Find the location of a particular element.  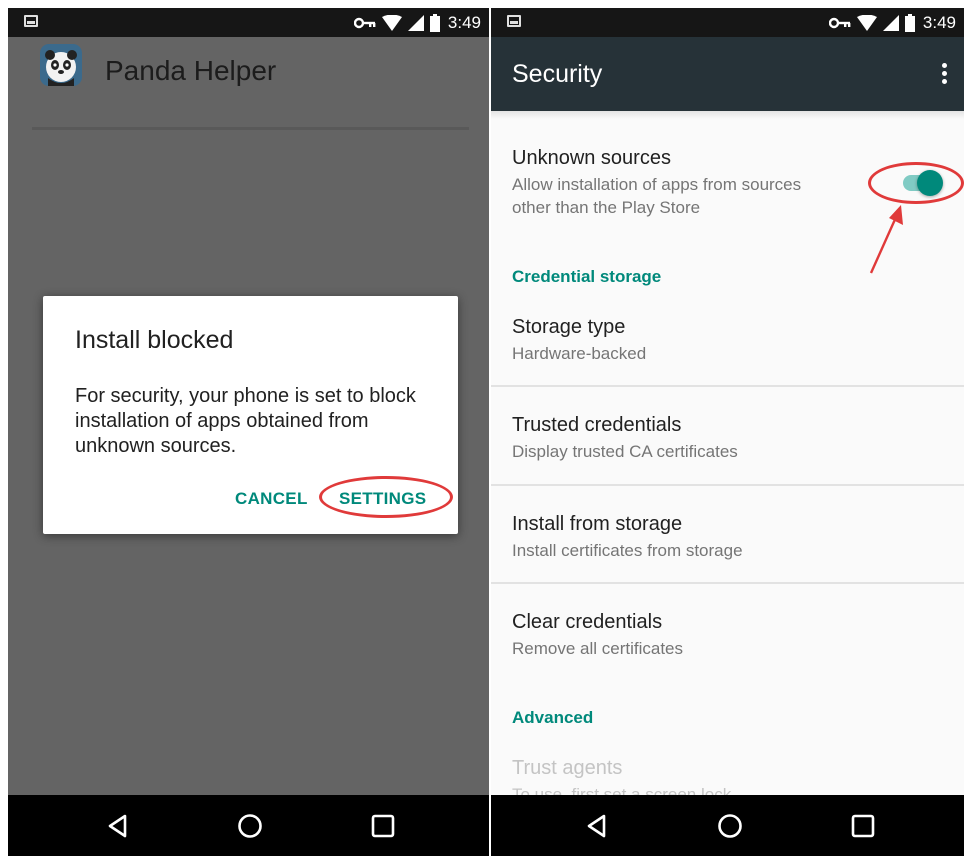

pref-summary: Remove all certificates is located at coordinates (598, 648).